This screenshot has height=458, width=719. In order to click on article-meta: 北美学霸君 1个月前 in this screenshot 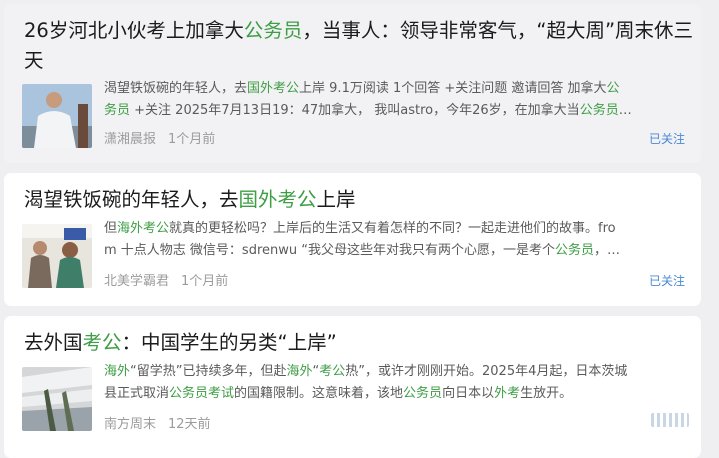, I will do `click(166, 279)`.